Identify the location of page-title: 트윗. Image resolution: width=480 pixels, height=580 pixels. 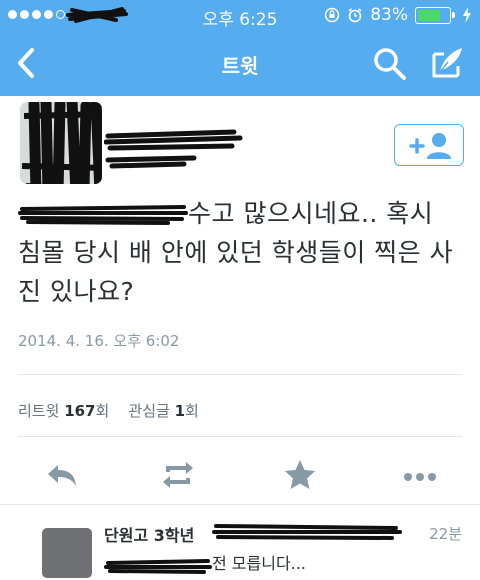
(240, 66).